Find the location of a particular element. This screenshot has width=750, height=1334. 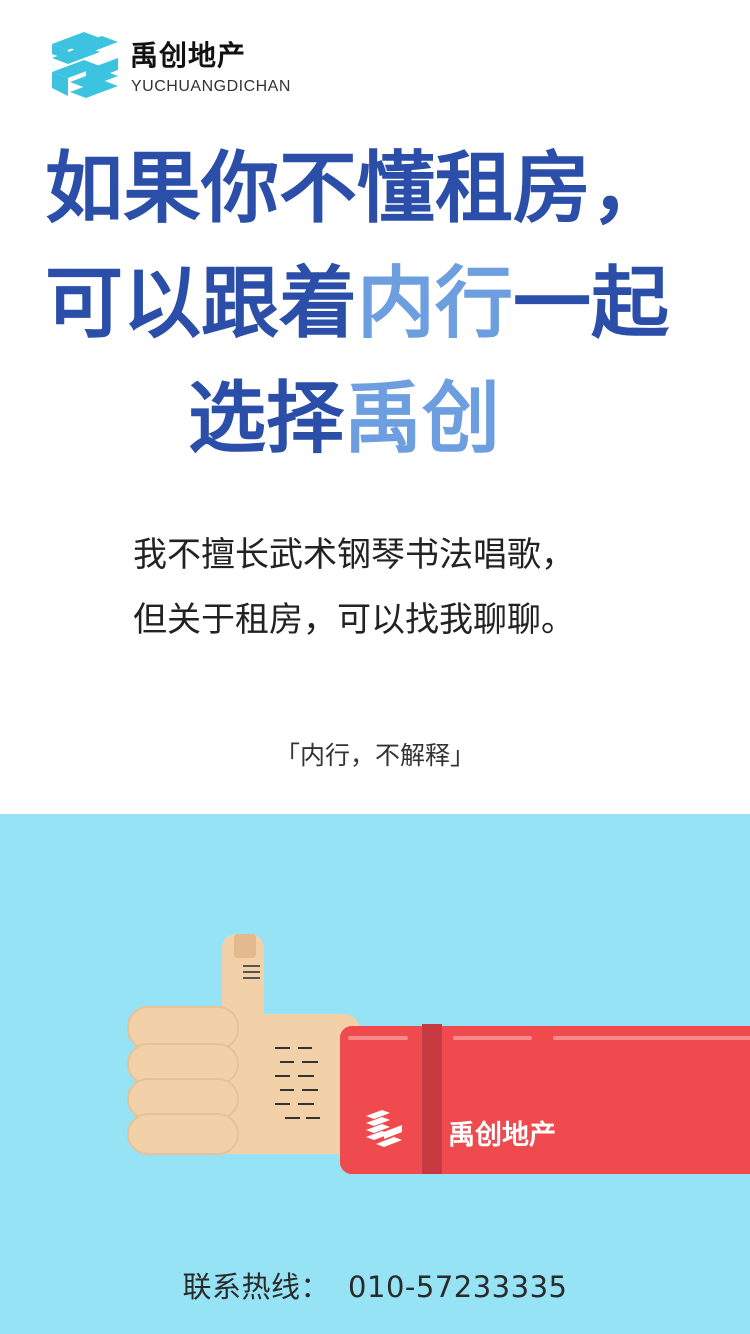

headline-line-1: 如果你不懂租房， is located at coordinates (357, 188).